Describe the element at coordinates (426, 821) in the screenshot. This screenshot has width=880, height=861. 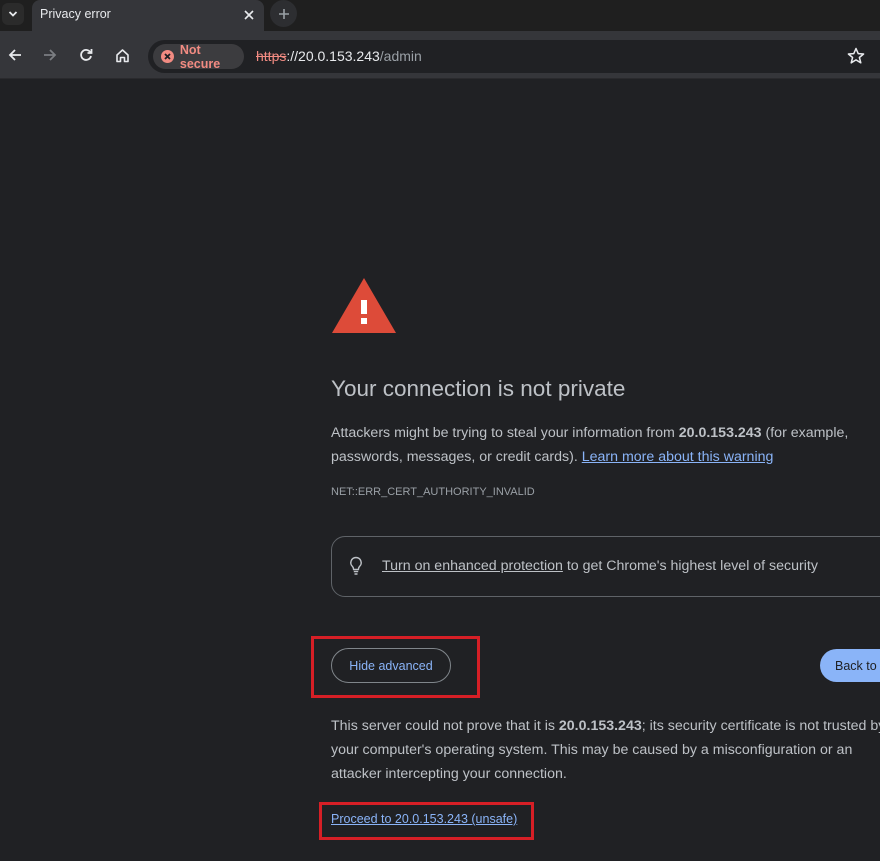
I see `highlight-box-proceed` at that location.